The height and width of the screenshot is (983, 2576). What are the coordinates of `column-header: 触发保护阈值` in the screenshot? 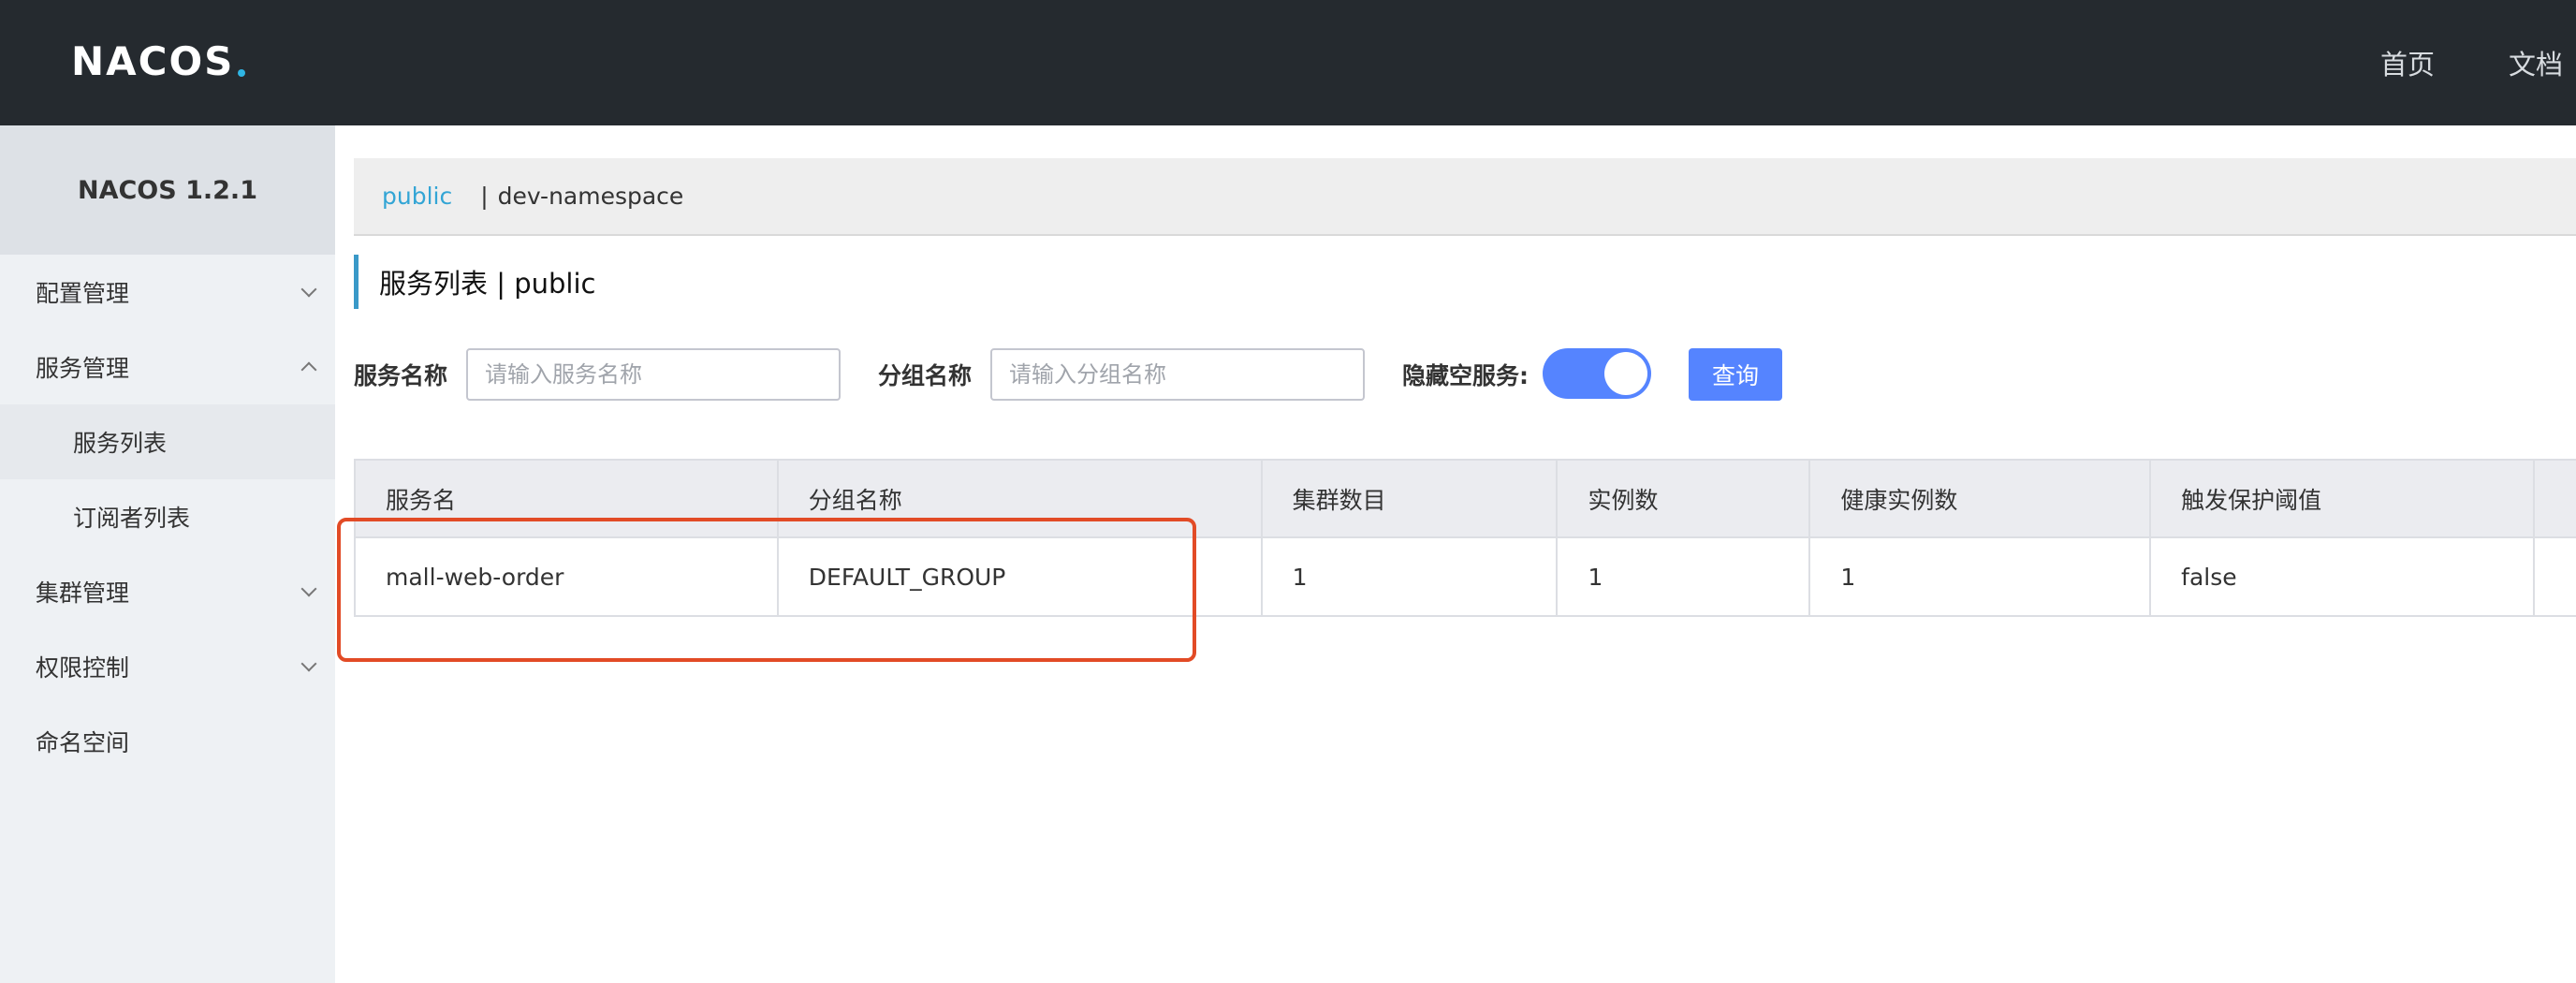 It's located at (2342, 498).